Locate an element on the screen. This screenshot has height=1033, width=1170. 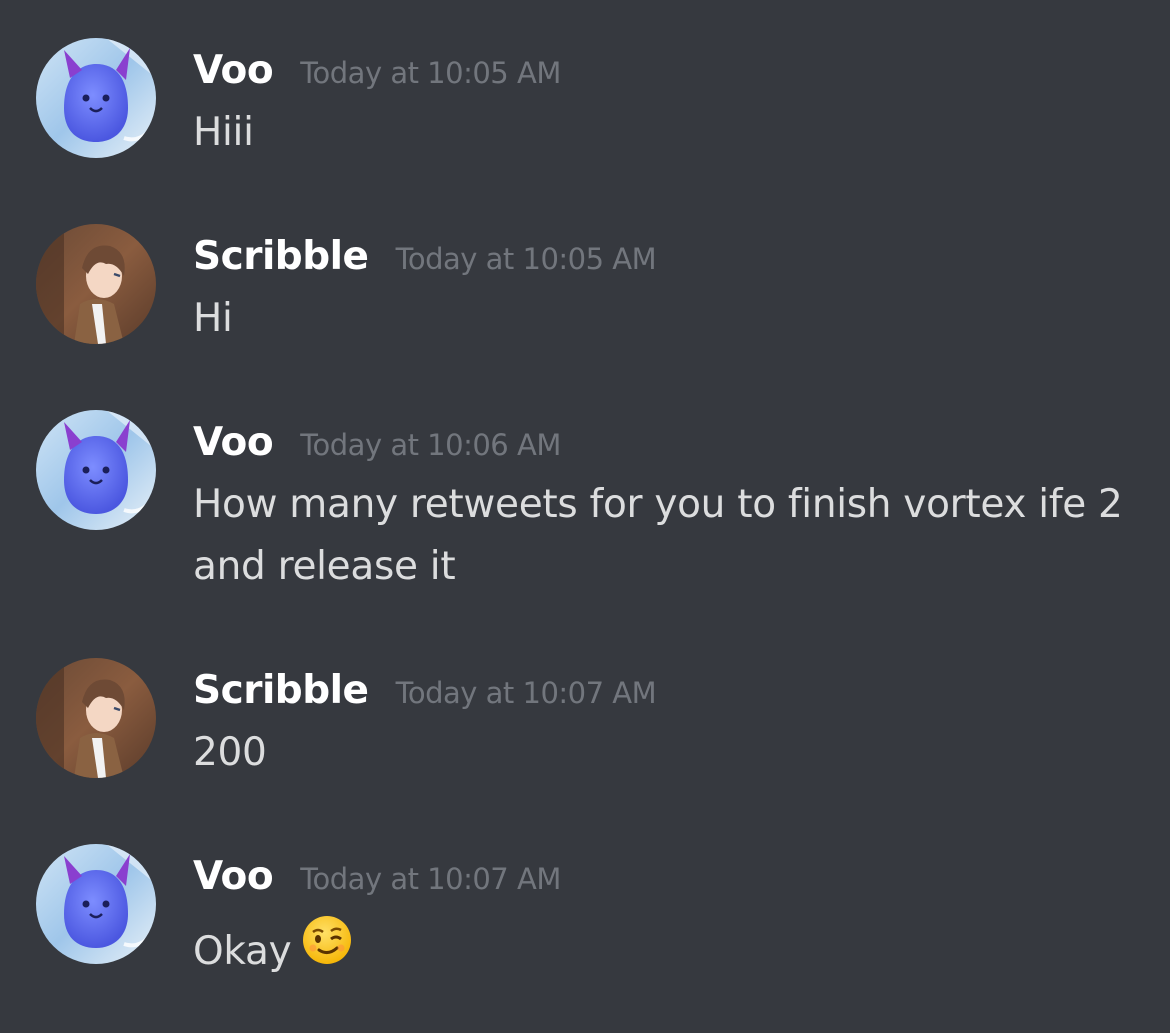
message-text: Okay is located at coordinates (242, 951).